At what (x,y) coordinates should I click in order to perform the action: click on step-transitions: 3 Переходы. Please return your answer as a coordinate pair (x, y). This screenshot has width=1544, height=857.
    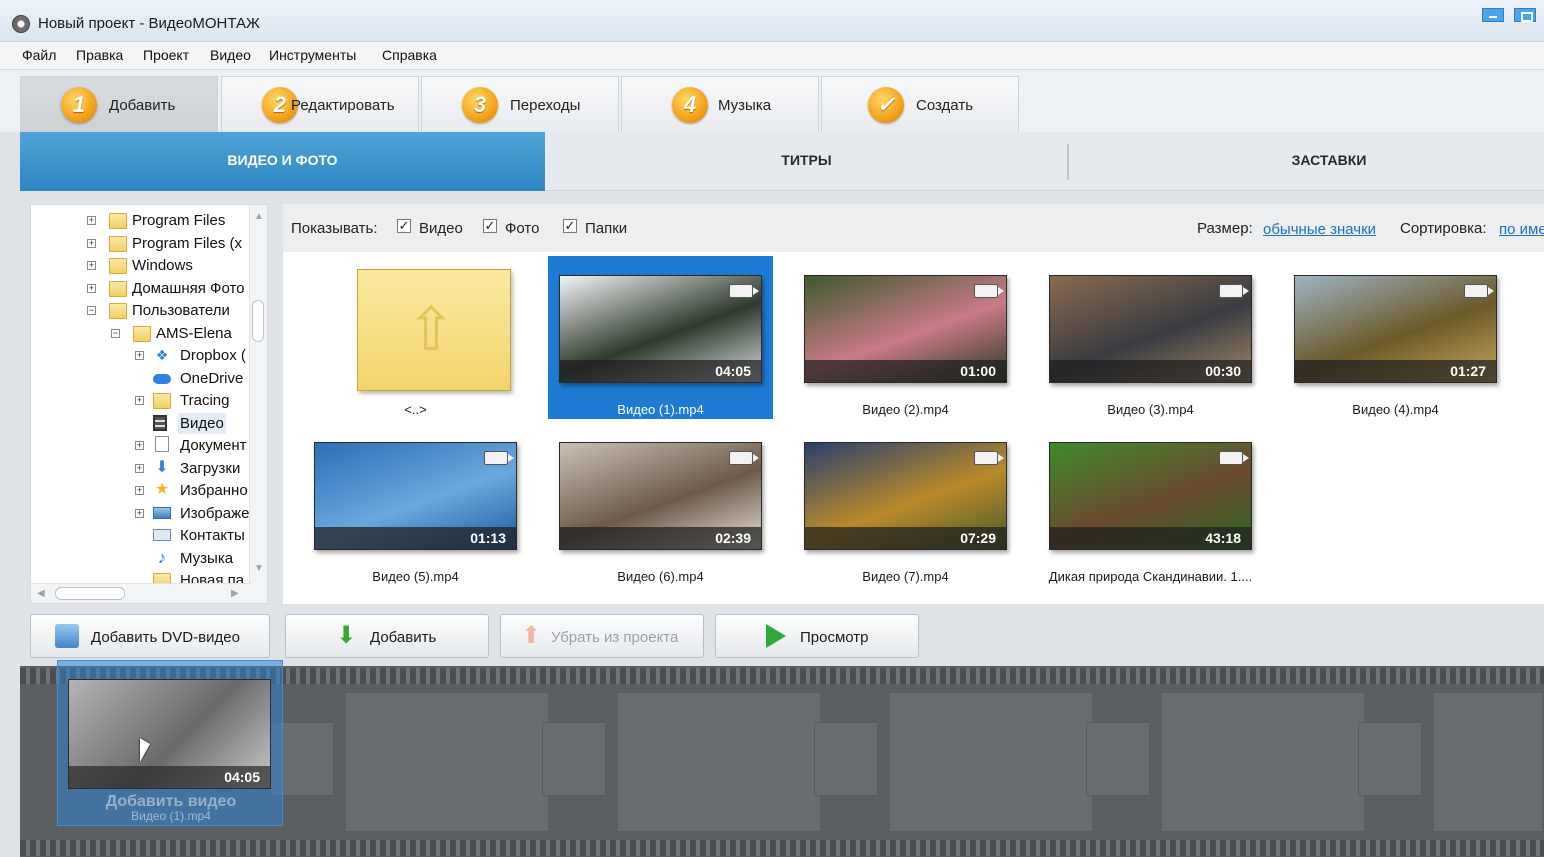
    Looking at the image, I should click on (520, 104).